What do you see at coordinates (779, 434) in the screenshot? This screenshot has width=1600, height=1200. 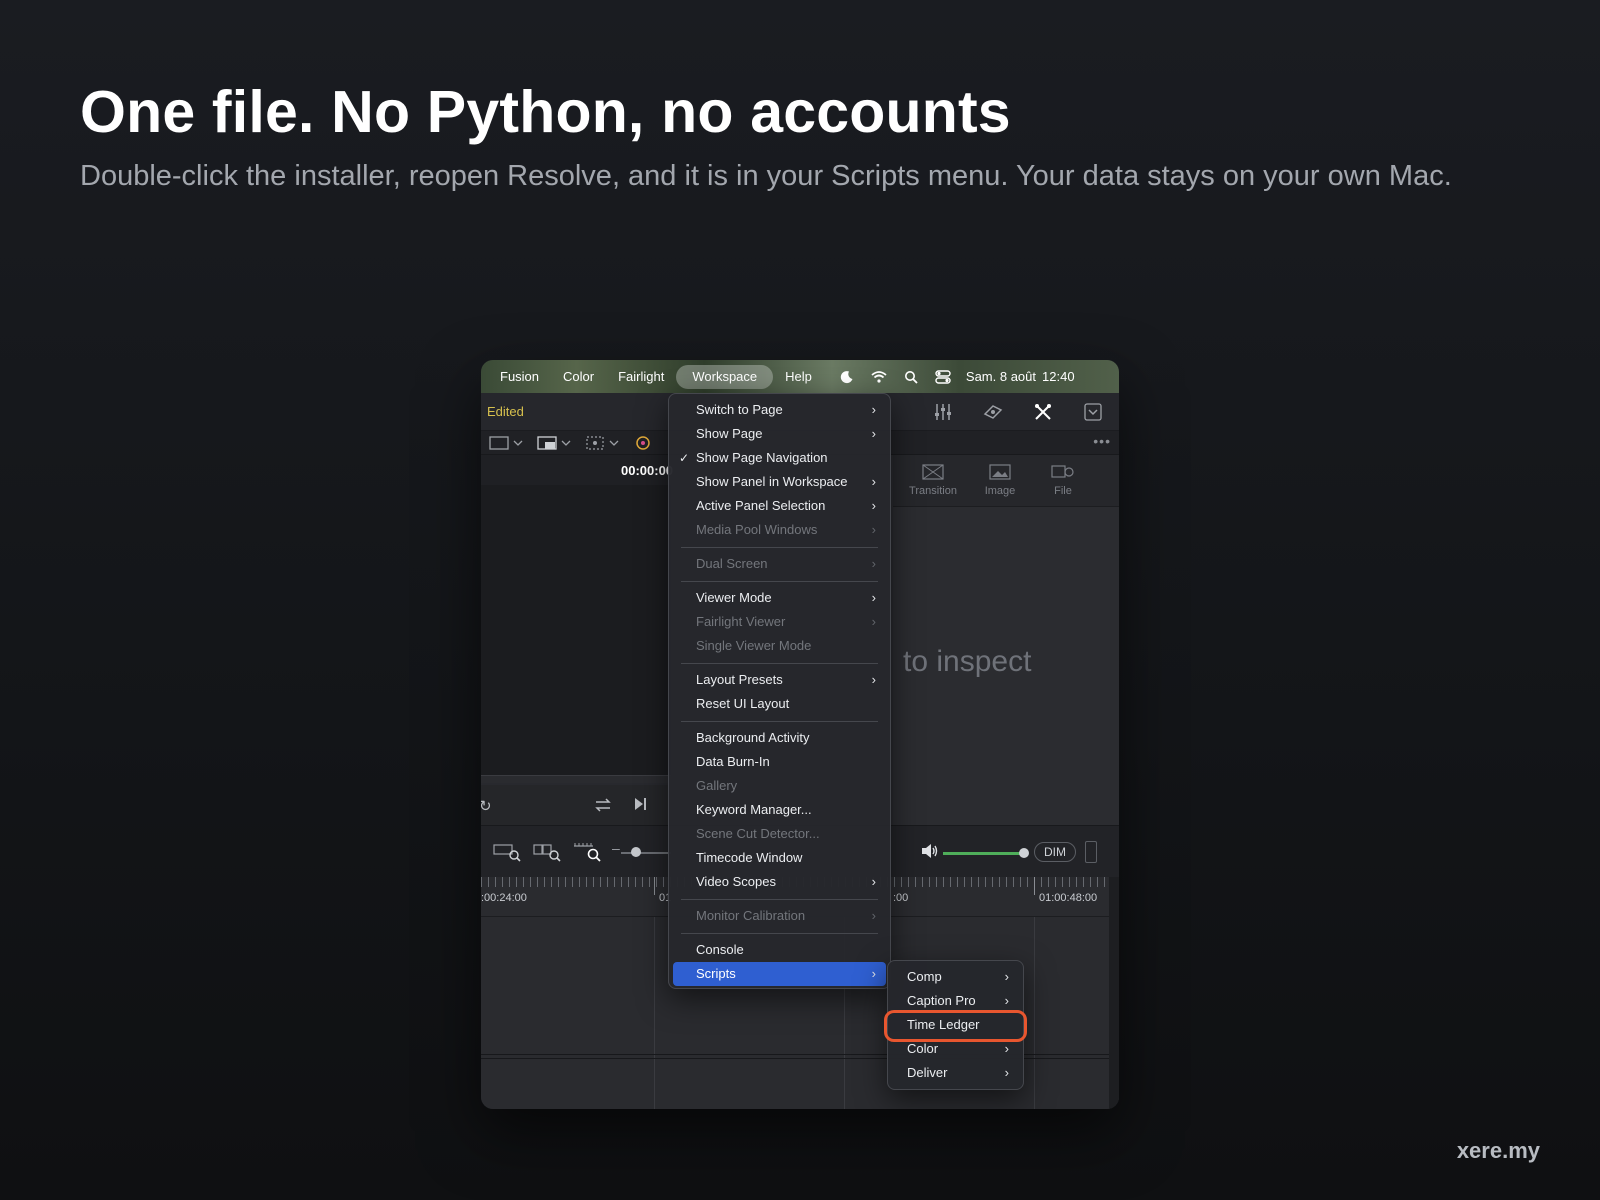 I see `menu-item-show-page: Show Page ›` at bounding box center [779, 434].